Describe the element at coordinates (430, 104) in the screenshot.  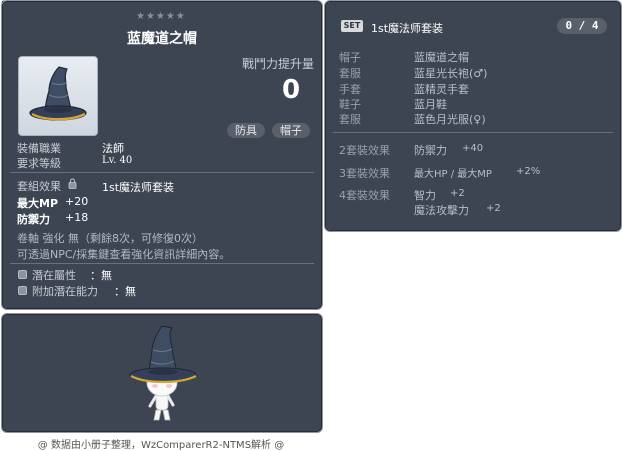
I see `set-item-name: 蓝月鞋` at that location.